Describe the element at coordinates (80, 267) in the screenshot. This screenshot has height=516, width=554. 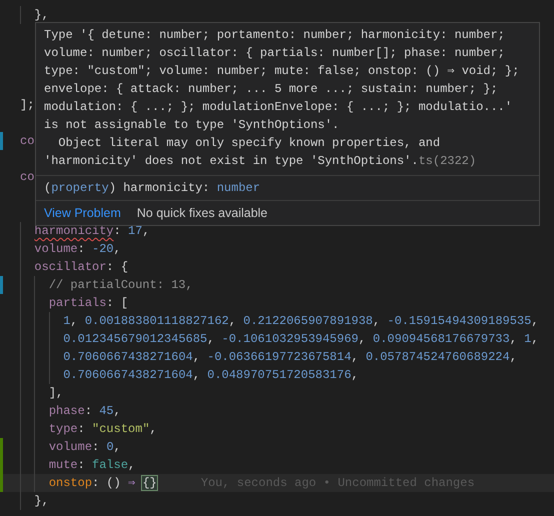
I see `code-line: oscillator: {` at that location.